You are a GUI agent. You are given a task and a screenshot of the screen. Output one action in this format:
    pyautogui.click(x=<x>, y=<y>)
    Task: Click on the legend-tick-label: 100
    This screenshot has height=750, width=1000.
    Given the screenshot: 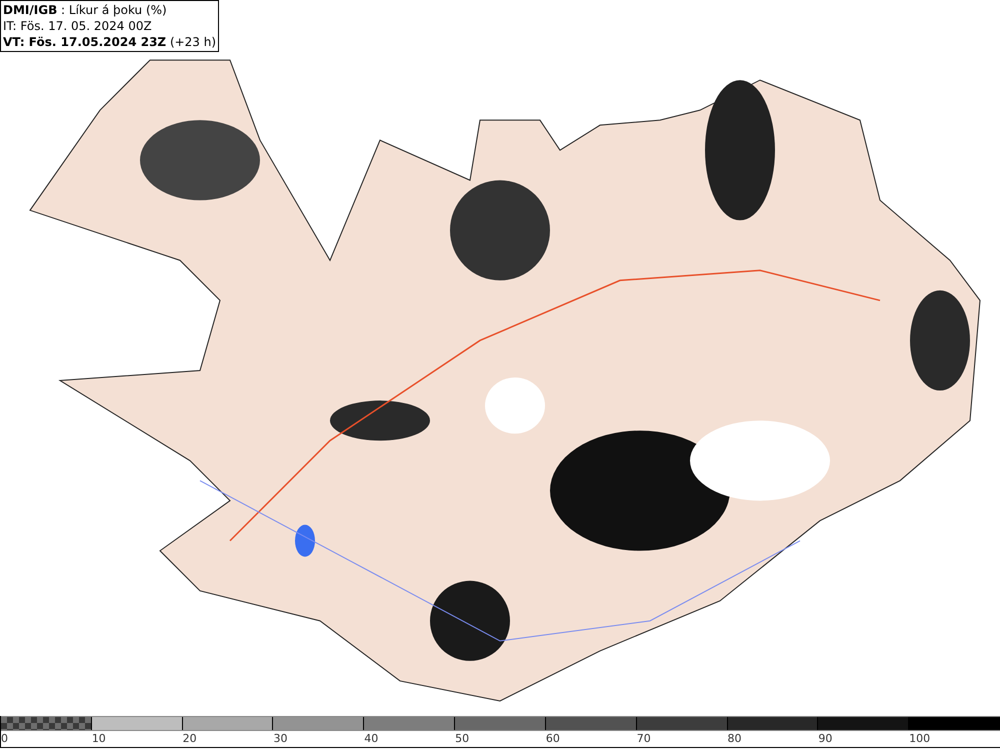 What is the action you would take?
    pyautogui.click(x=919, y=739)
    